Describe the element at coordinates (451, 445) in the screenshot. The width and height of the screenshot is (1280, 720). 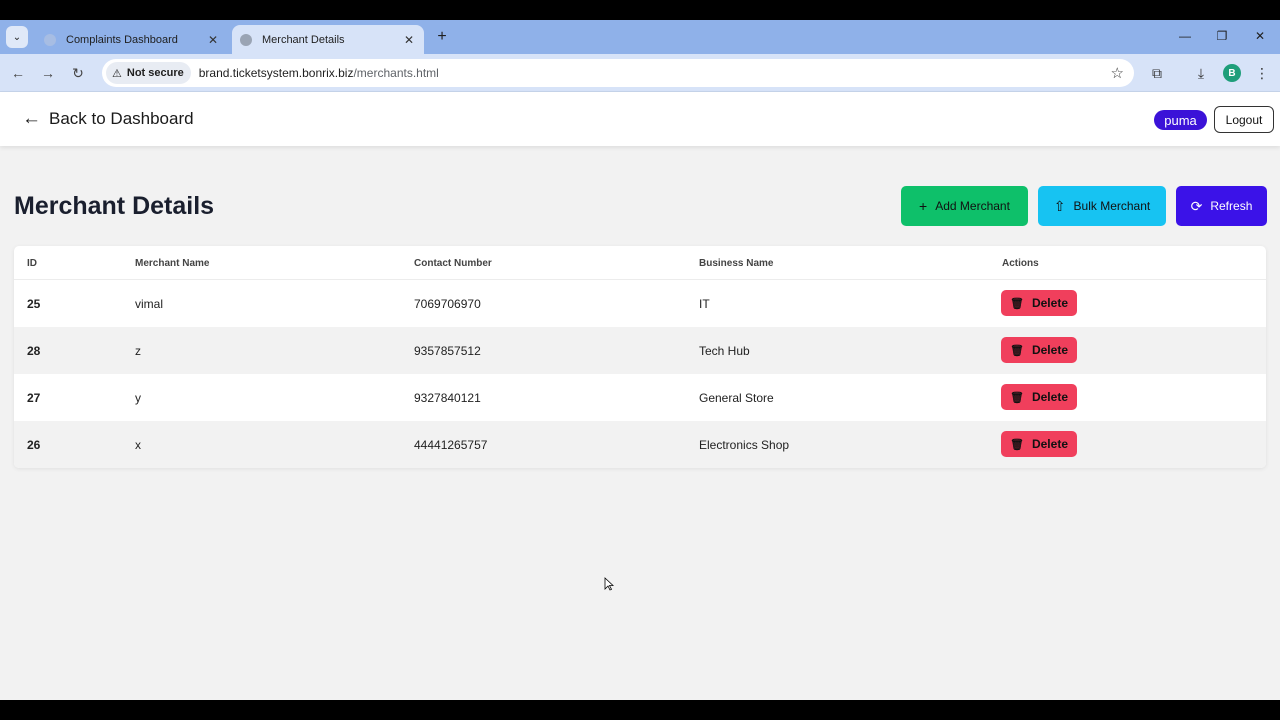
I see `cell-contact-number: 44441265757` at that location.